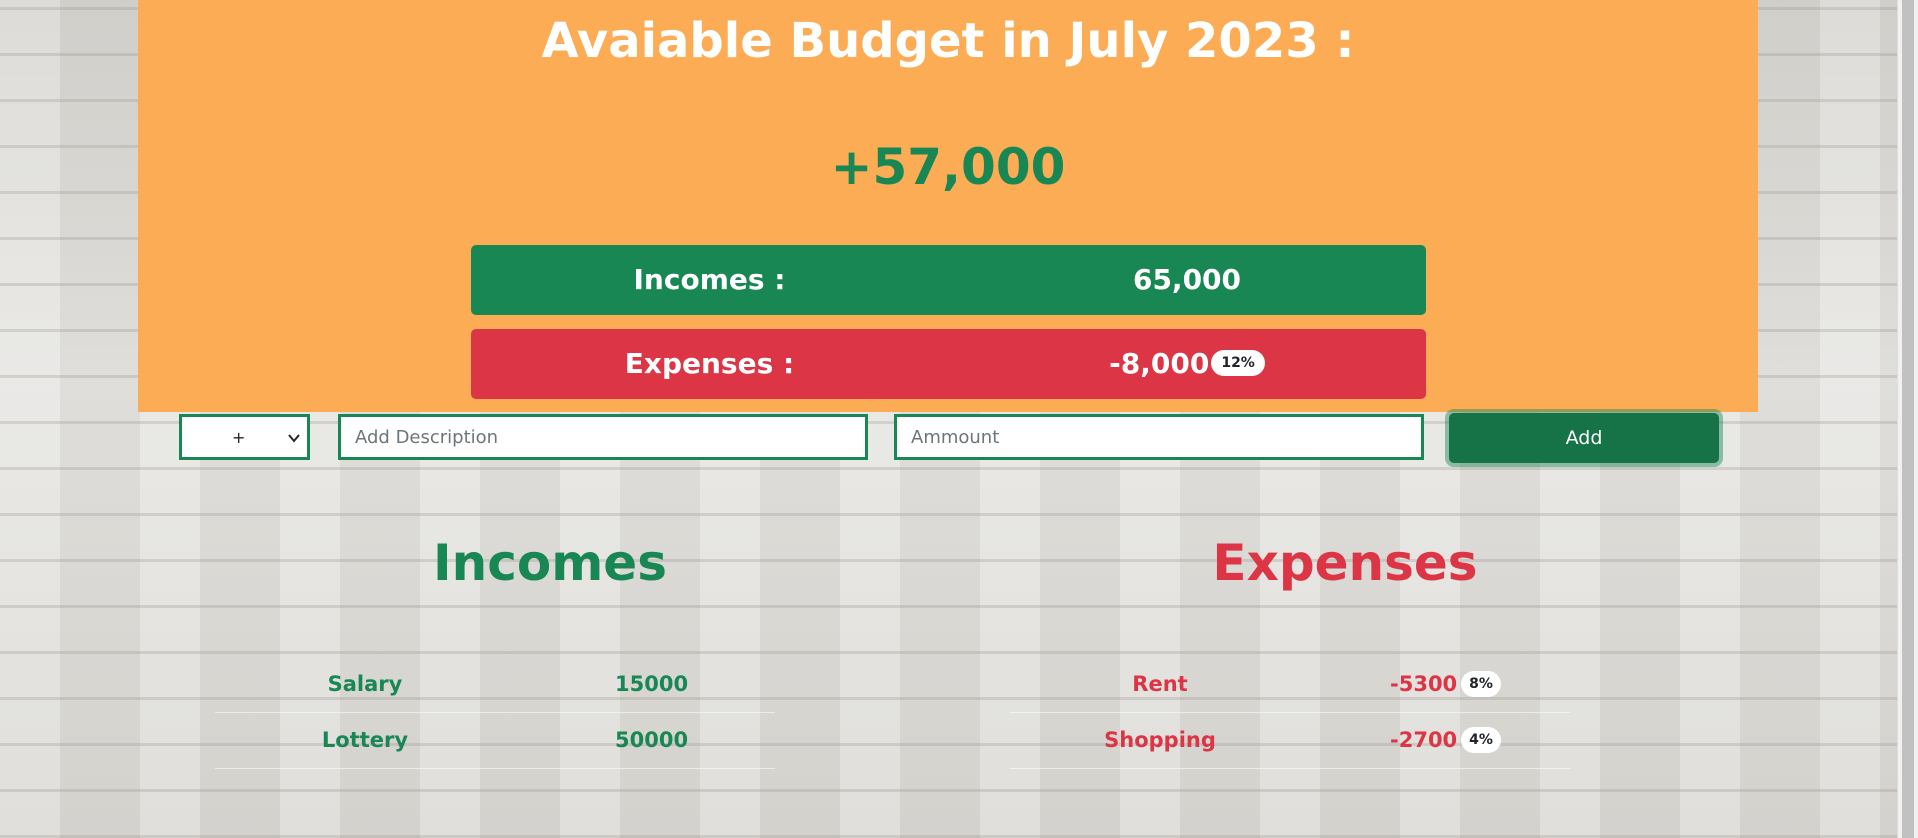 The height and width of the screenshot is (838, 1918). I want to click on chevron-down-icon, so click(294, 438).